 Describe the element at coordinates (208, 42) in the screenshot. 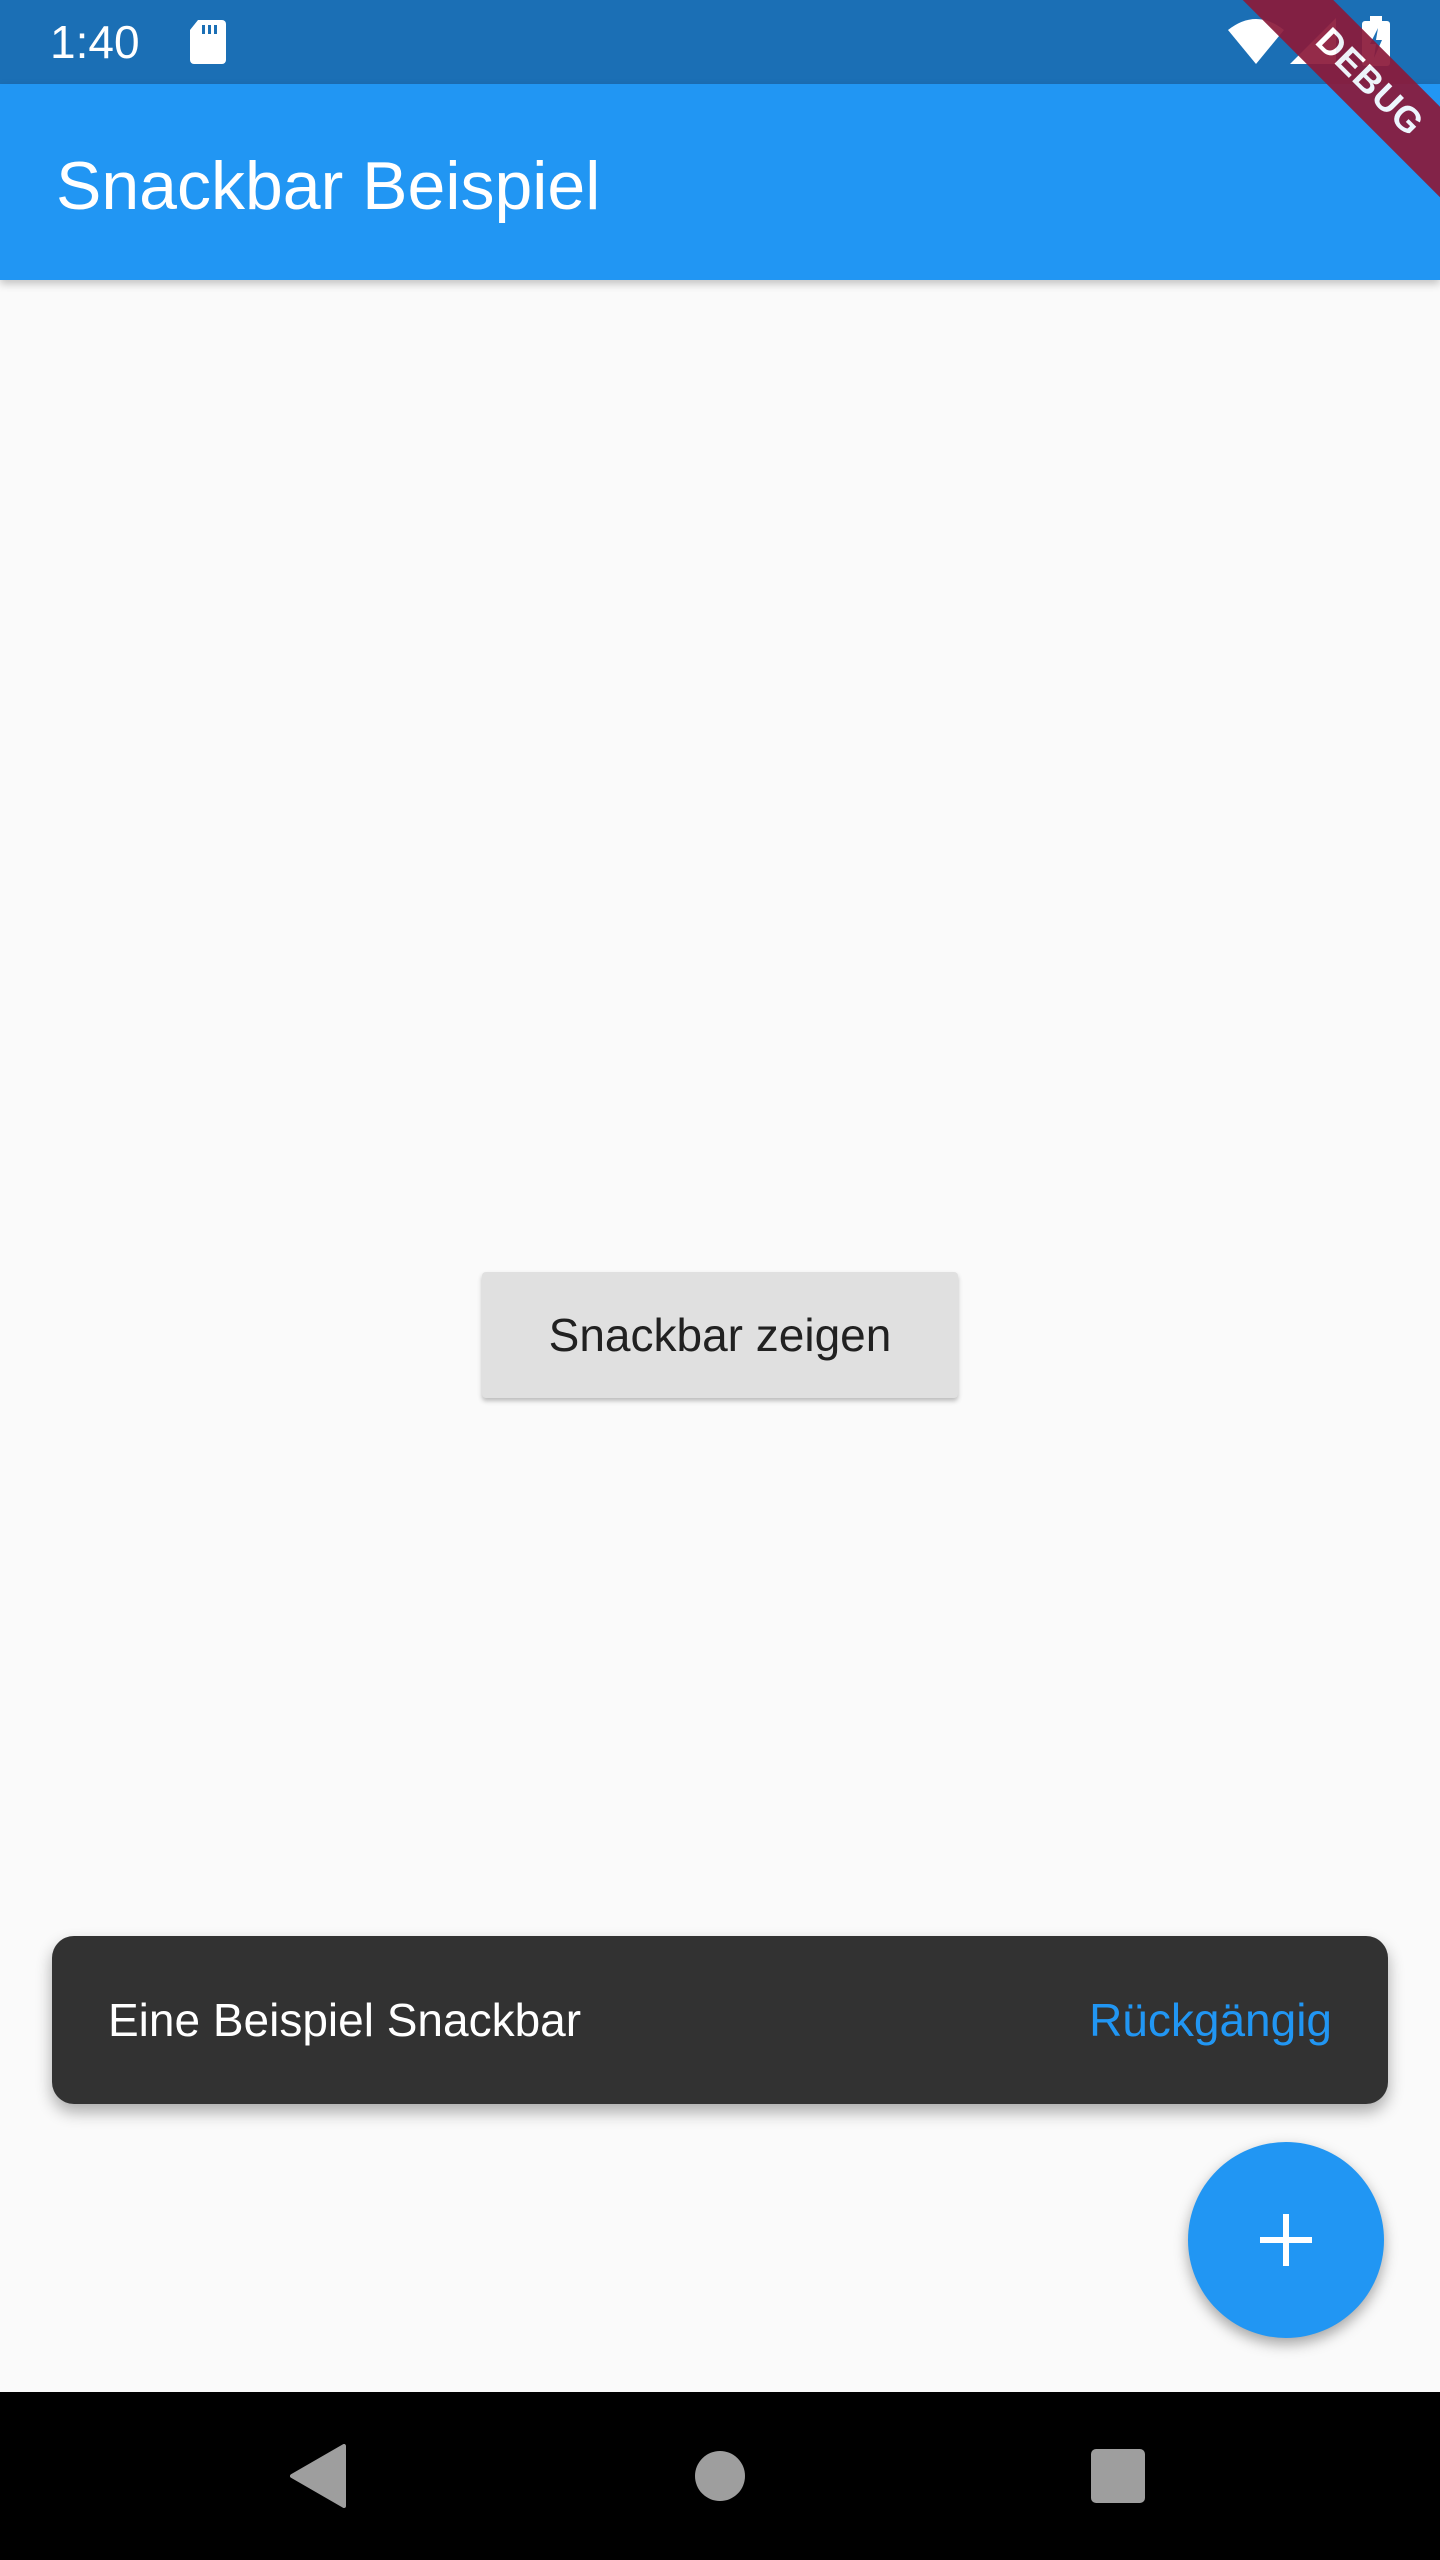

I see `sd-card-icon` at that location.